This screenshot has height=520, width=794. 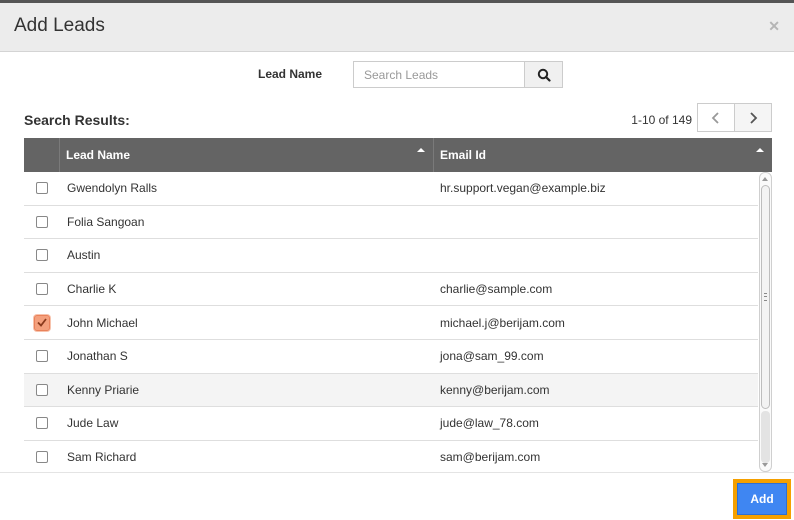 I want to click on footer-divider, so click(x=397, y=472).